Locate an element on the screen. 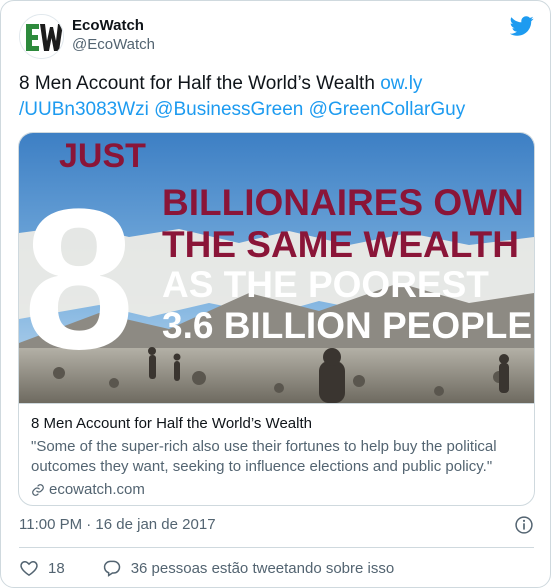 This screenshot has width=551, height=588. timestamp: 11:00 PM · 16 de jan de 2017 is located at coordinates (117, 525).